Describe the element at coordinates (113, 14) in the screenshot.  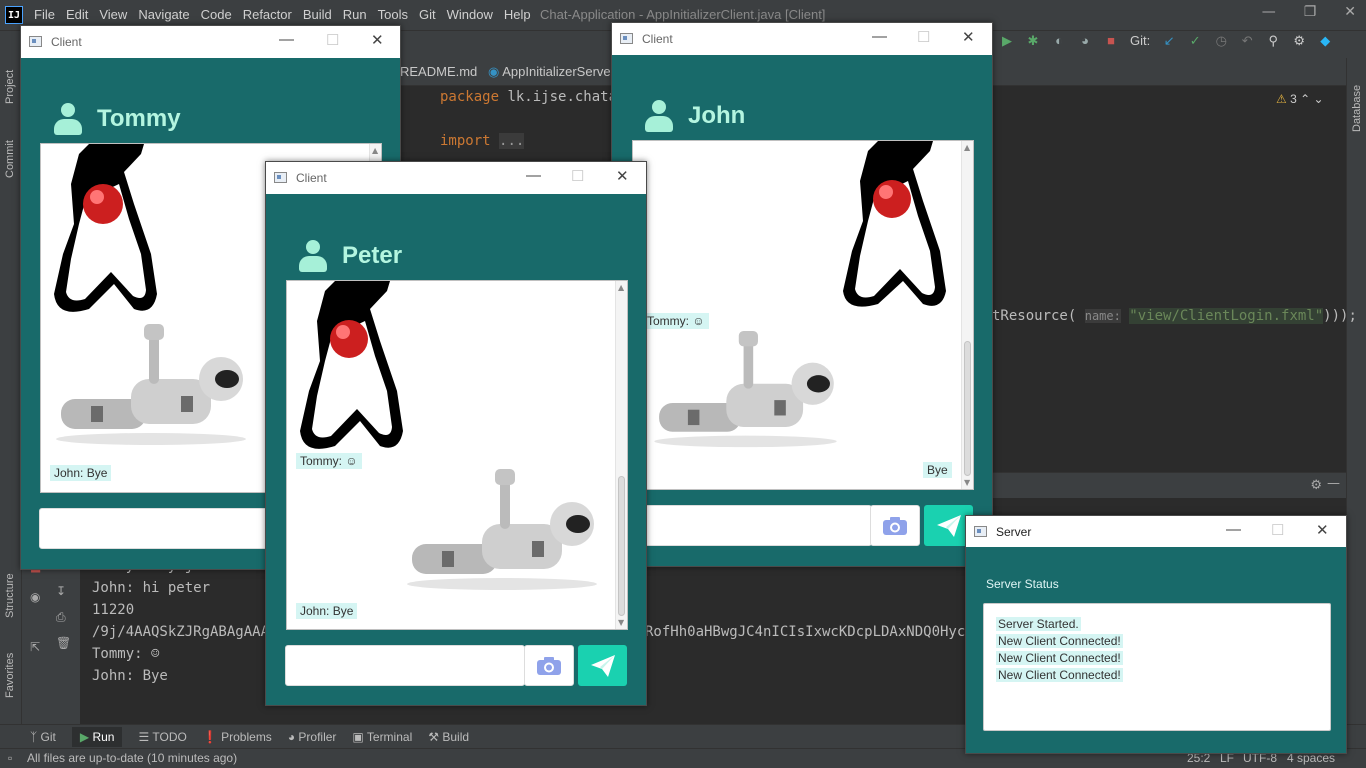
I see `menu-view: View` at that location.